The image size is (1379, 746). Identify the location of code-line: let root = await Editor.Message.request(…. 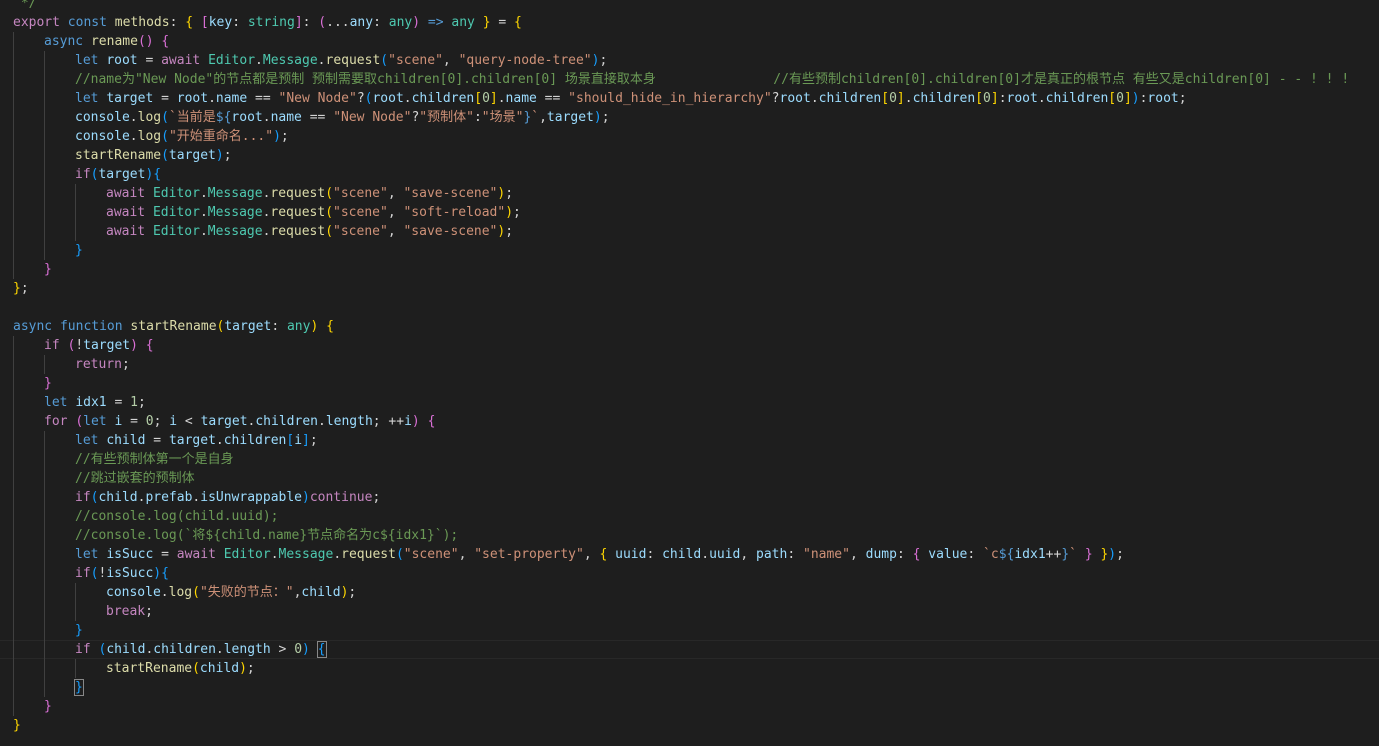
(689, 60).